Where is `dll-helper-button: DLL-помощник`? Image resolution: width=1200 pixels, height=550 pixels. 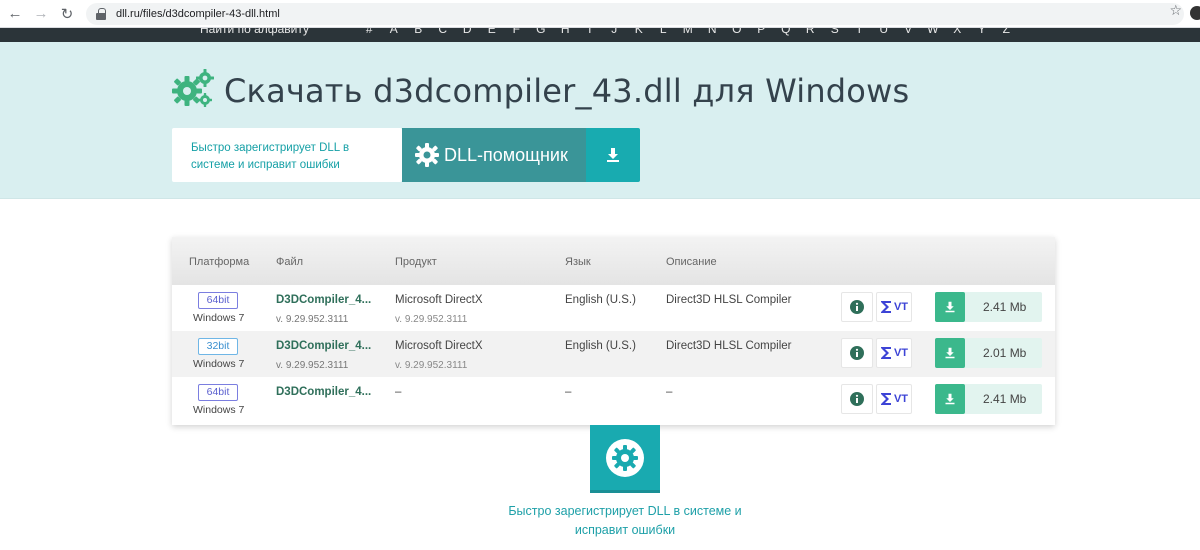
dll-helper-button: DLL-помощник is located at coordinates (494, 155).